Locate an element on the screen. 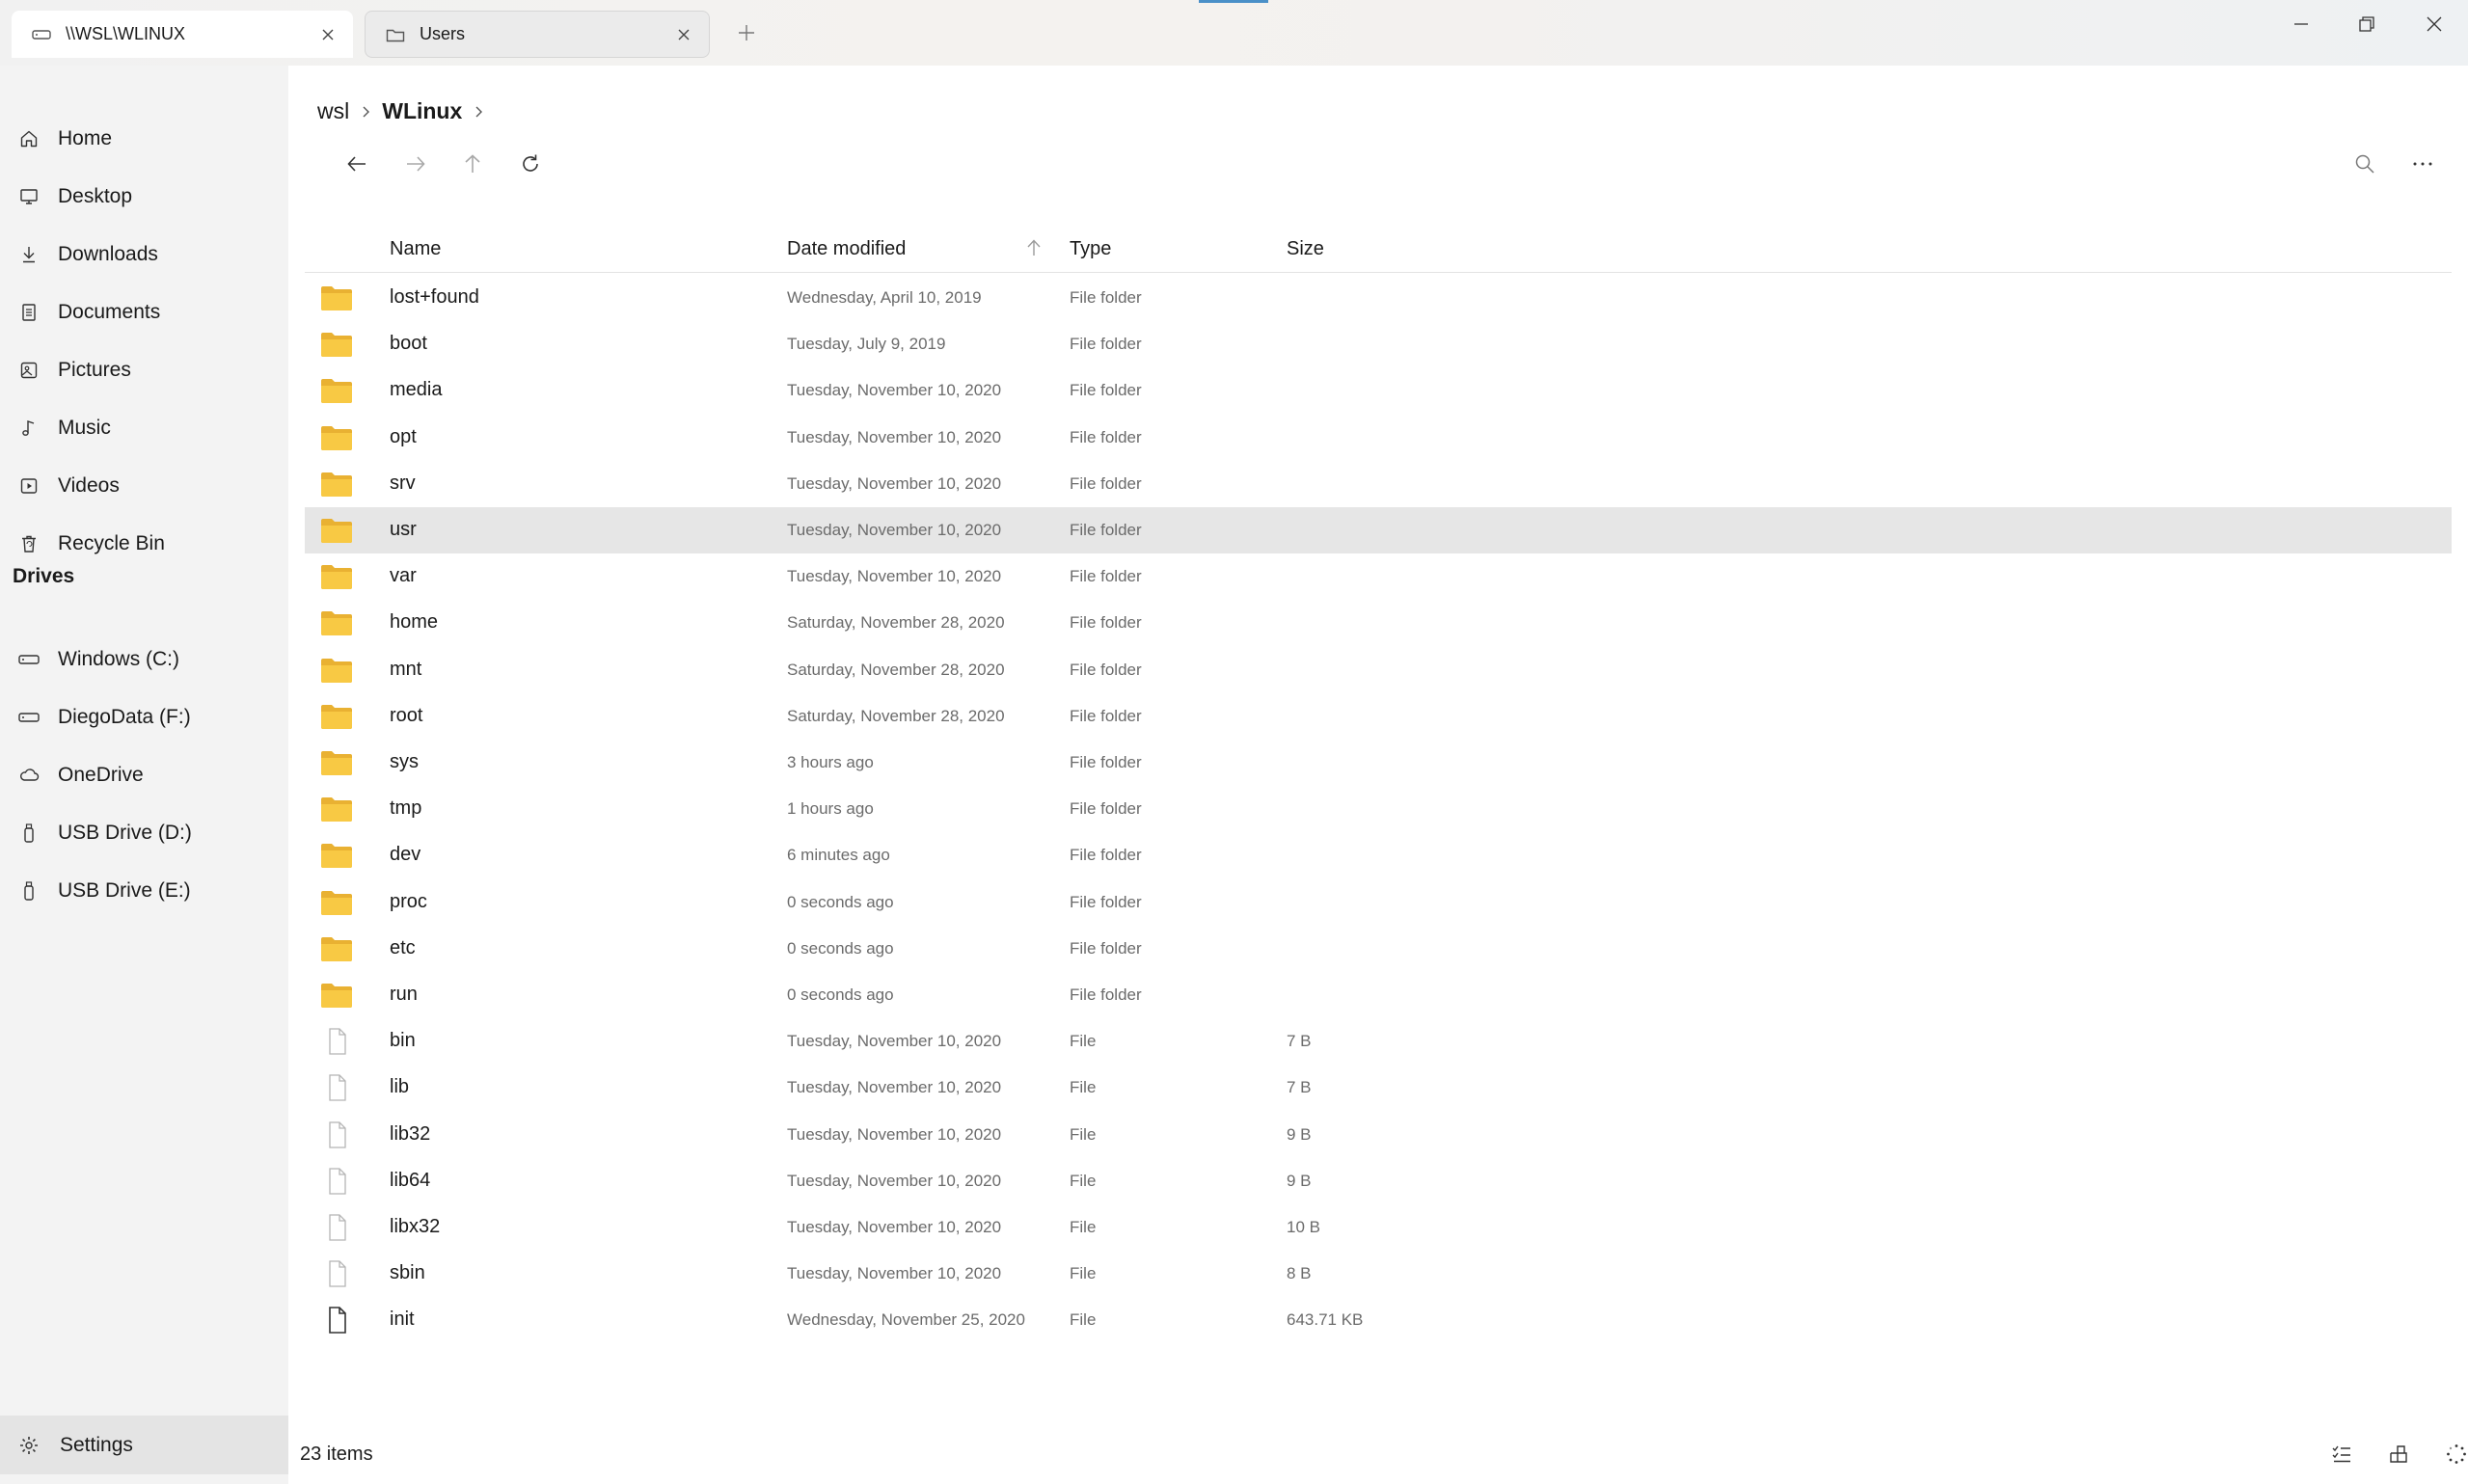  file-row-dev: dev 6 minutes ago File folder is located at coordinates (1378, 855).